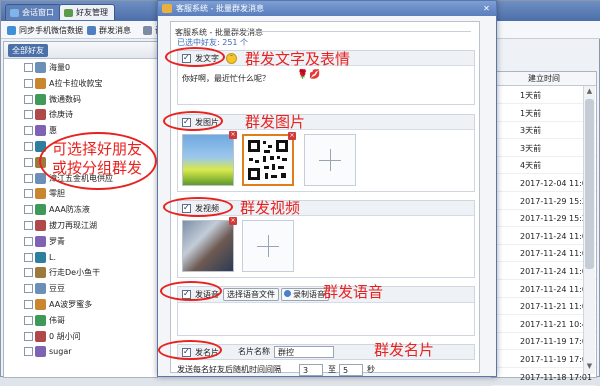  What do you see at coordinates (87, 12) in the screenshot?
I see `tab-friend-management: 好友管理` at bounding box center [87, 12].